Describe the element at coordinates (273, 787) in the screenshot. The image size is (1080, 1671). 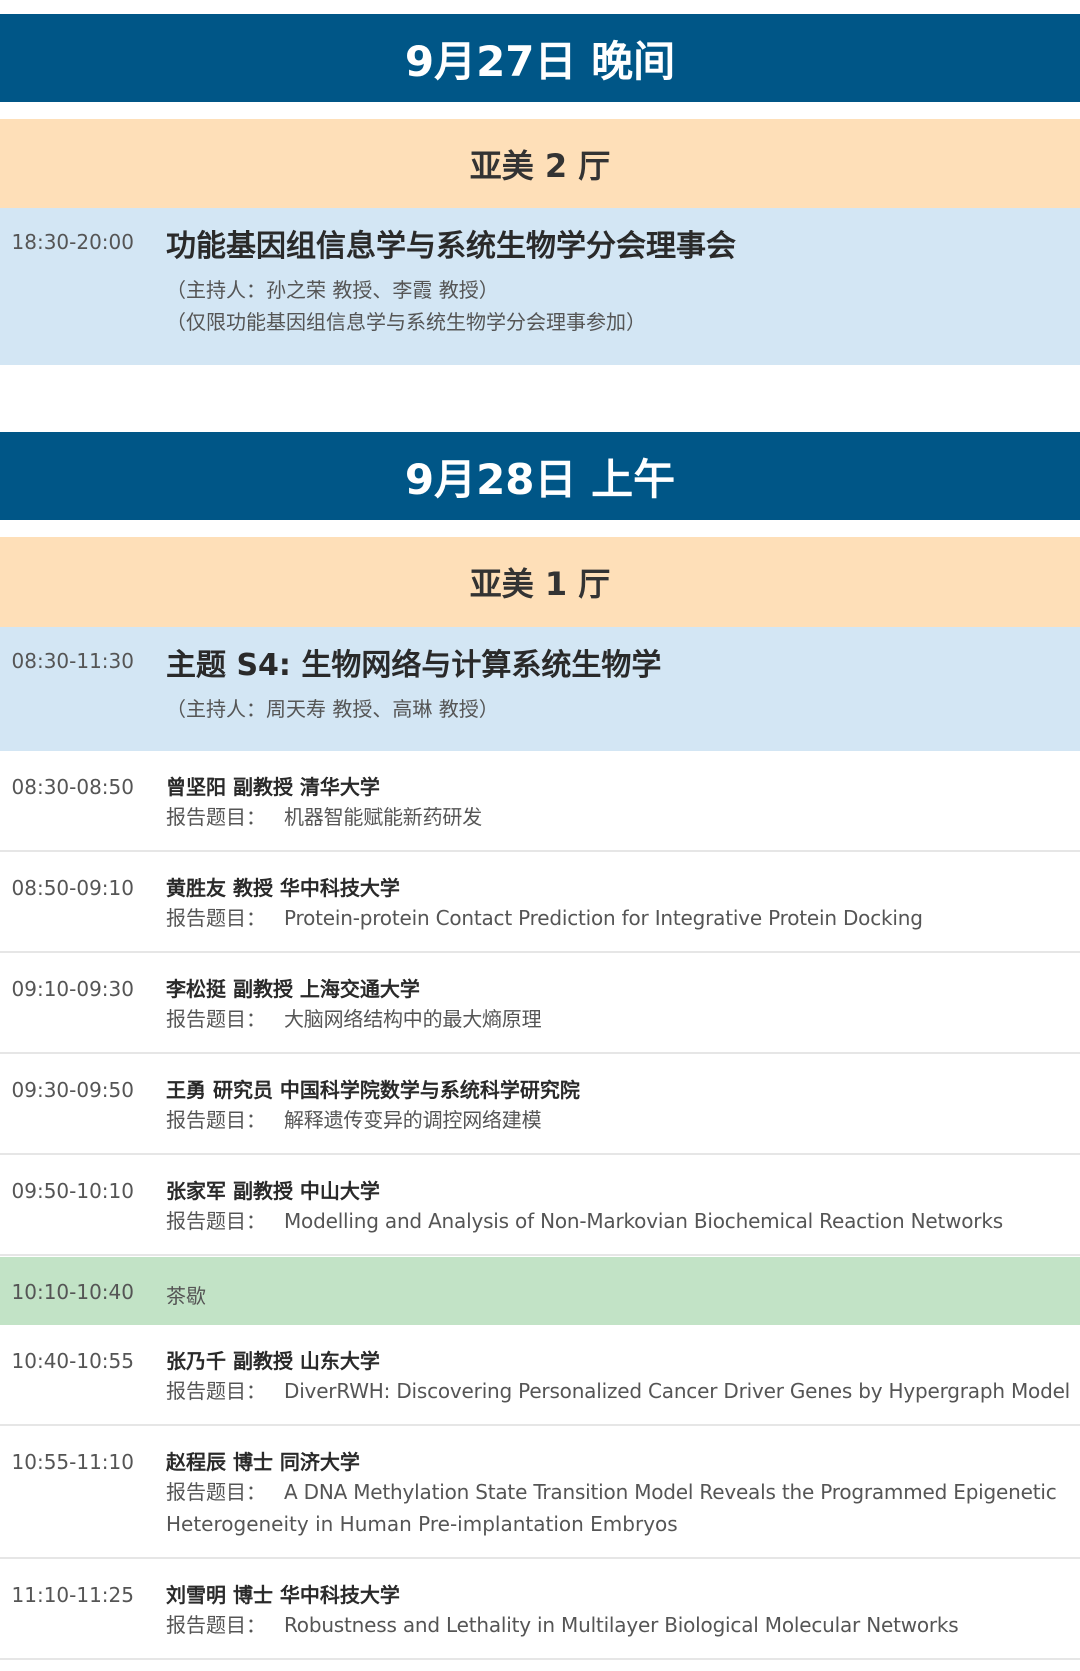
I see `talk-speaker: 曾坚阳 副教授 清华大学` at that location.